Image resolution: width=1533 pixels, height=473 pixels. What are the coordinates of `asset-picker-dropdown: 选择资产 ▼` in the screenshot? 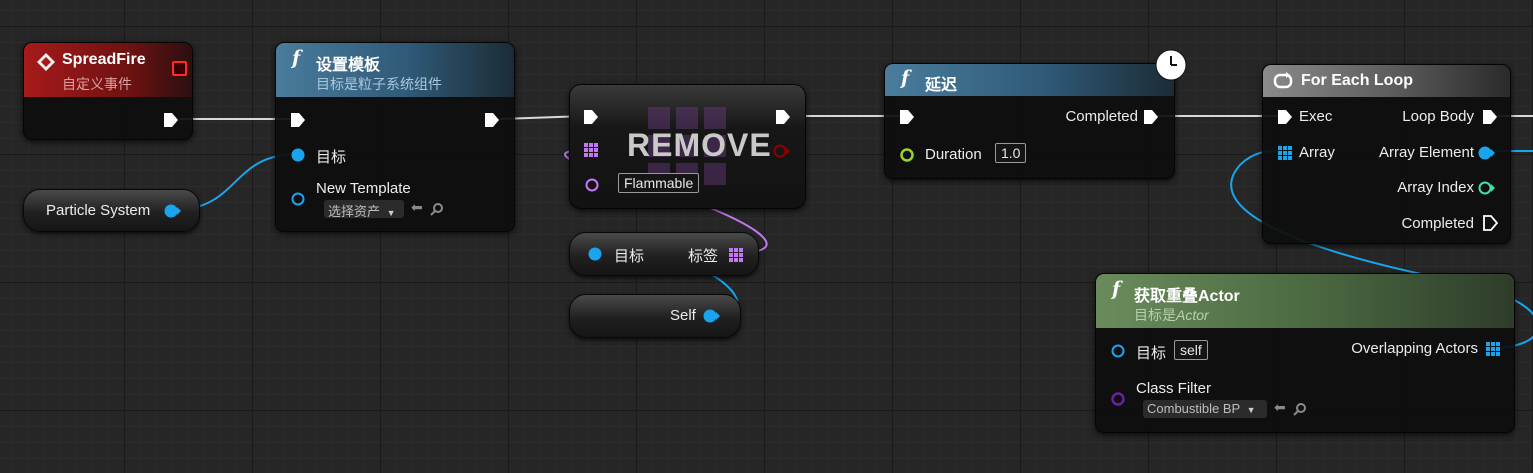 It's located at (364, 209).